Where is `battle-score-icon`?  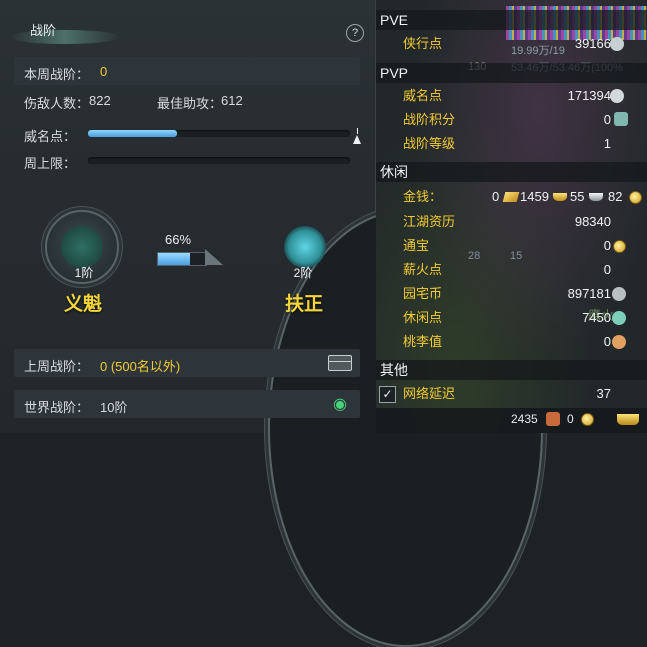 battle-score-icon is located at coordinates (621, 119).